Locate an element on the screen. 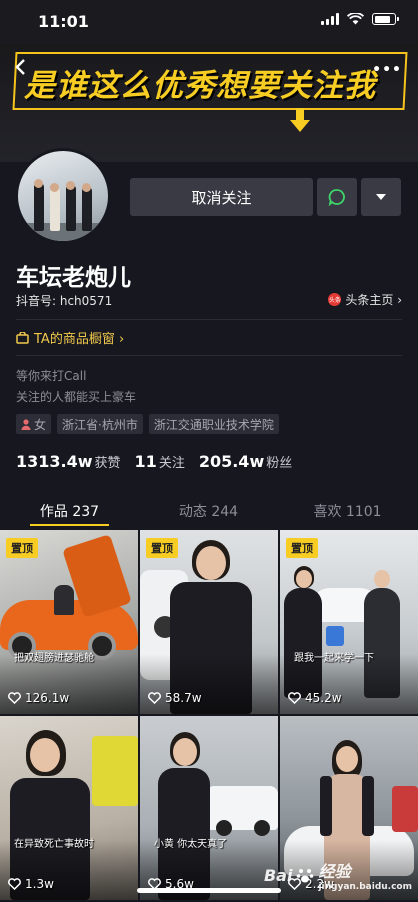 The width and height of the screenshot is (418, 902). video-caption: 把双翅膀进瑟驰舱 is located at coordinates (54, 658).